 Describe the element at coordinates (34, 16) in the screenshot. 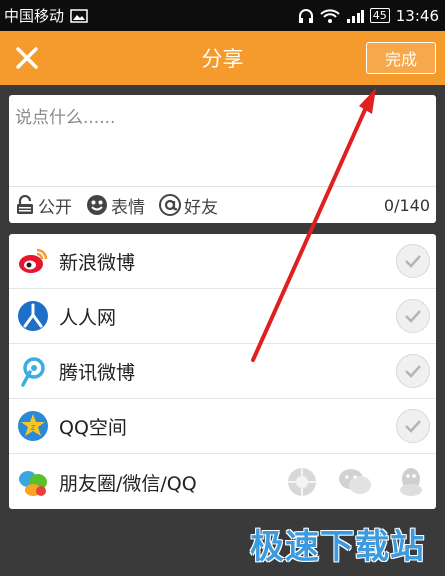

I see `carrier-label: 中国移动` at that location.